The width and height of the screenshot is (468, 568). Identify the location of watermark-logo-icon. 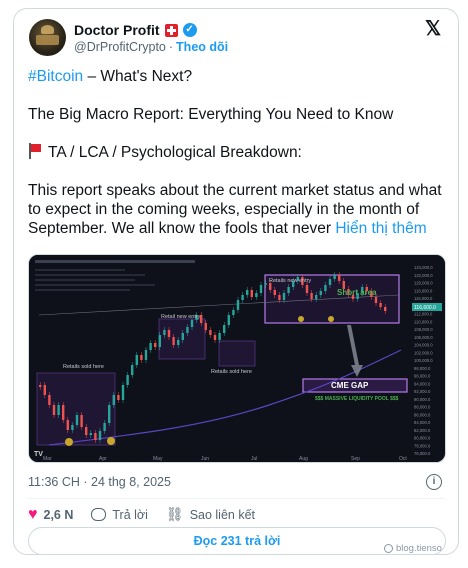
(388, 548).